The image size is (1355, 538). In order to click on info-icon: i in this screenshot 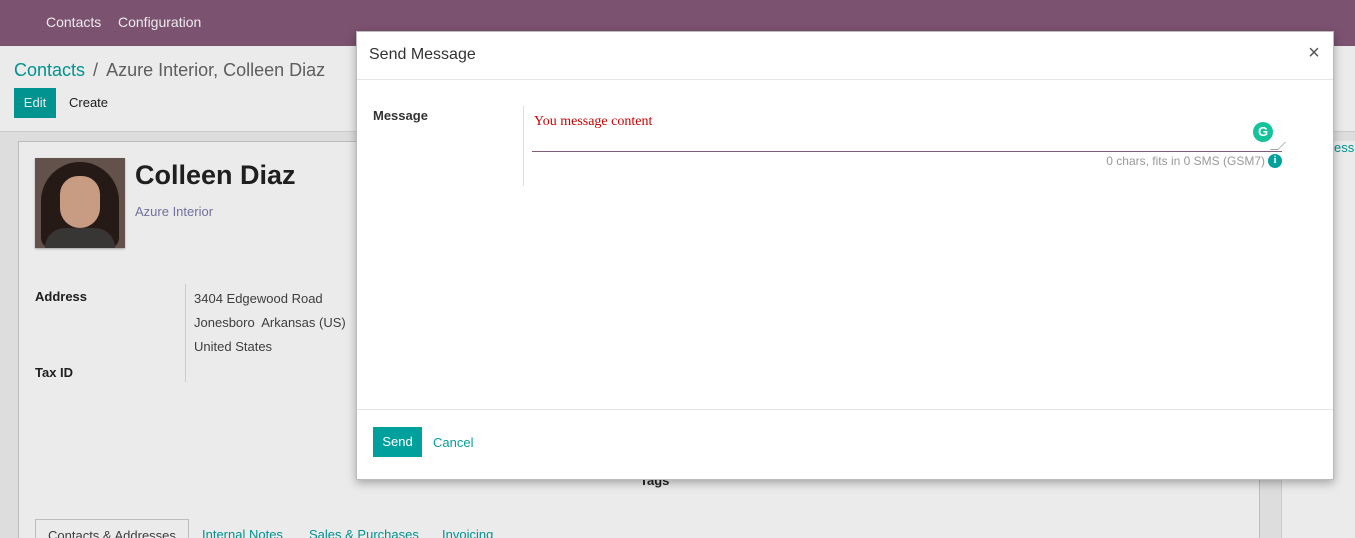, I will do `click(1275, 161)`.